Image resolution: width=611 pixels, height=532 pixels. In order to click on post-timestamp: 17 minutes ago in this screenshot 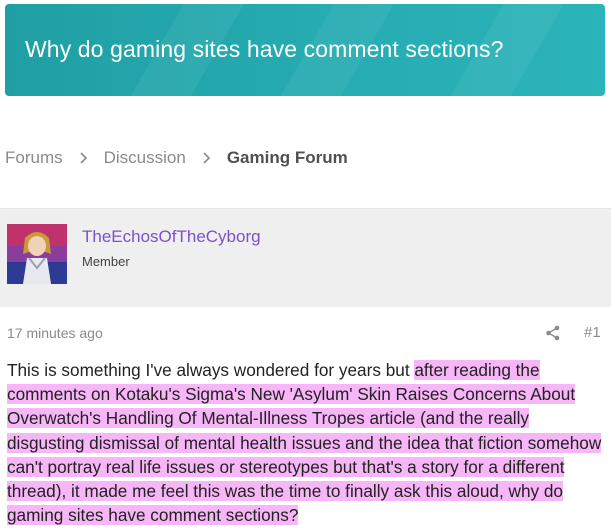, I will do `click(55, 333)`.